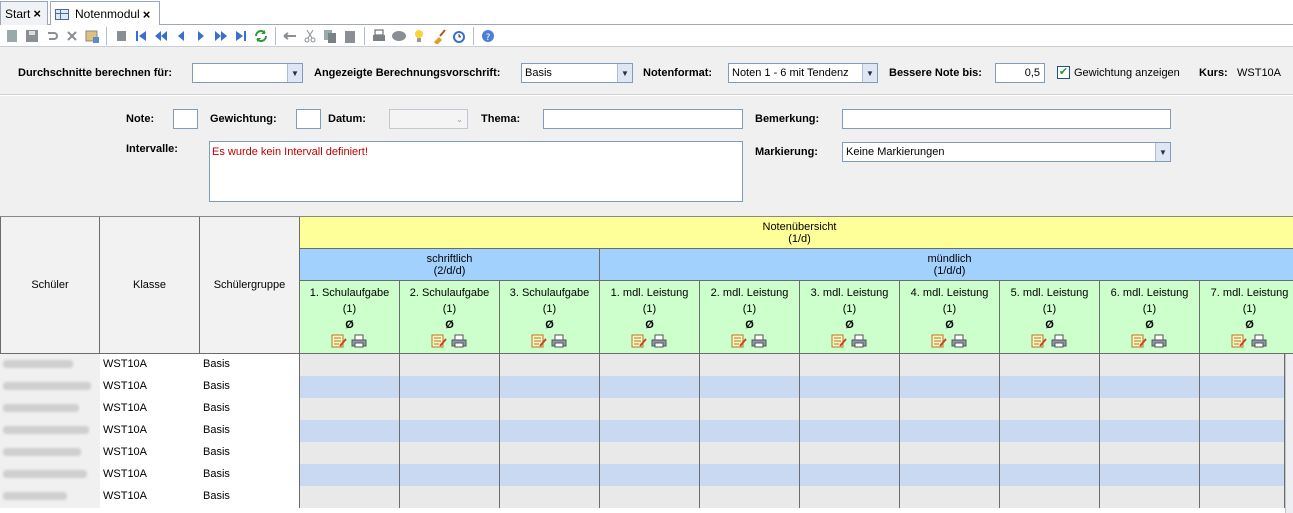  What do you see at coordinates (52, 36) in the screenshot?
I see `undo-icon` at bounding box center [52, 36].